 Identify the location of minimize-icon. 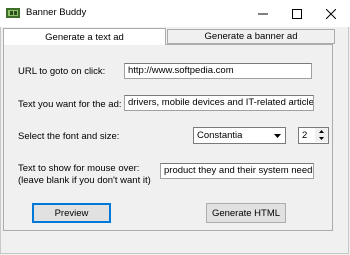
(263, 13).